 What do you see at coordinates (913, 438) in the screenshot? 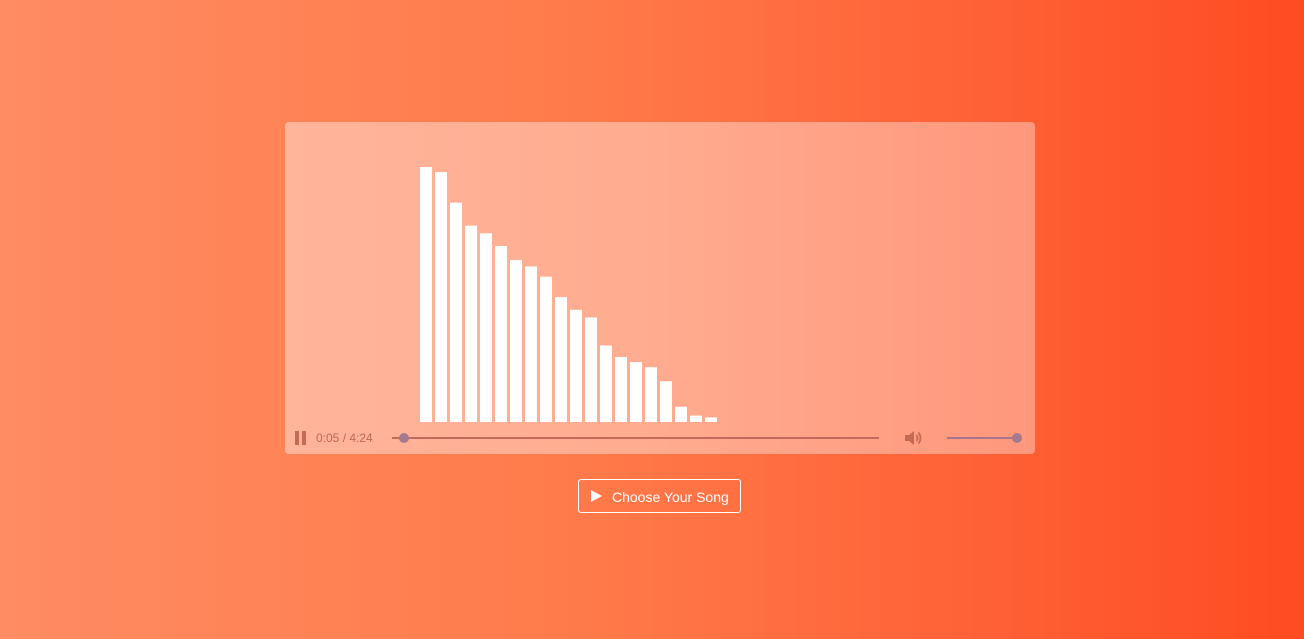
I see `speaker-volume-icon` at bounding box center [913, 438].